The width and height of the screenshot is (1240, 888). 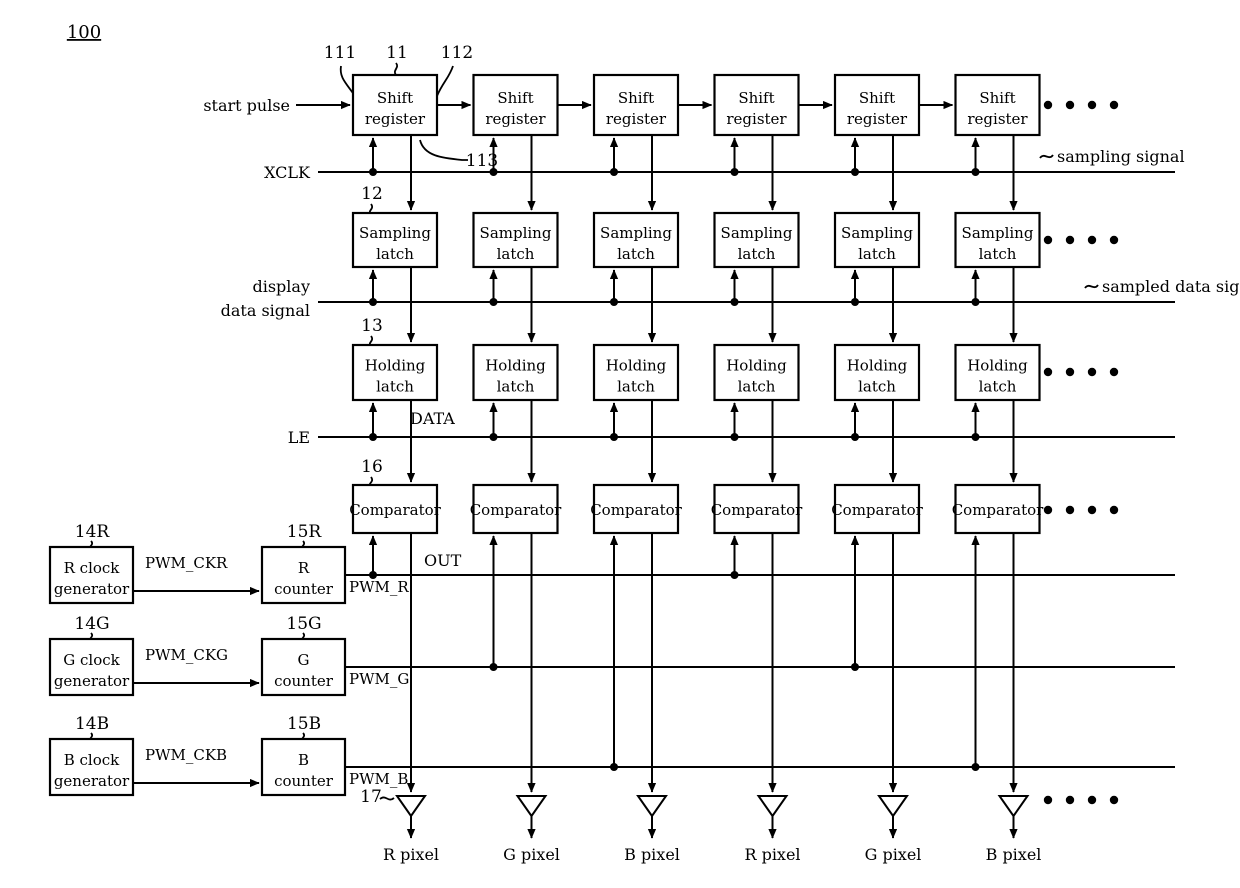 I want to click on display-data-label-line1: display, so click(x=281, y=286).